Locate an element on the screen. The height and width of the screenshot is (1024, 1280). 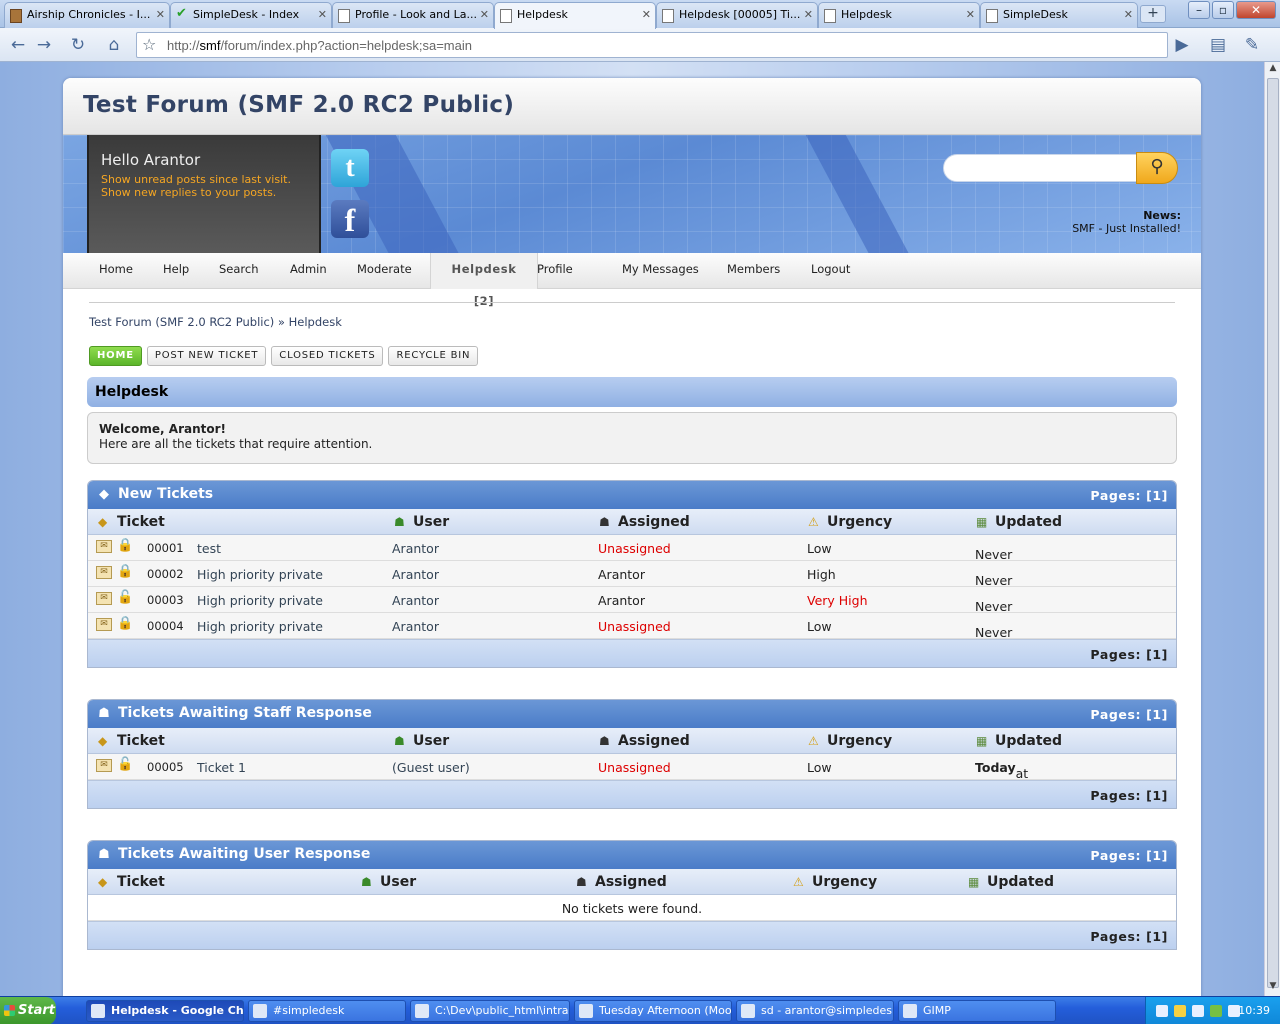
menu-item-members: Members is located at coordinates (753, 271).